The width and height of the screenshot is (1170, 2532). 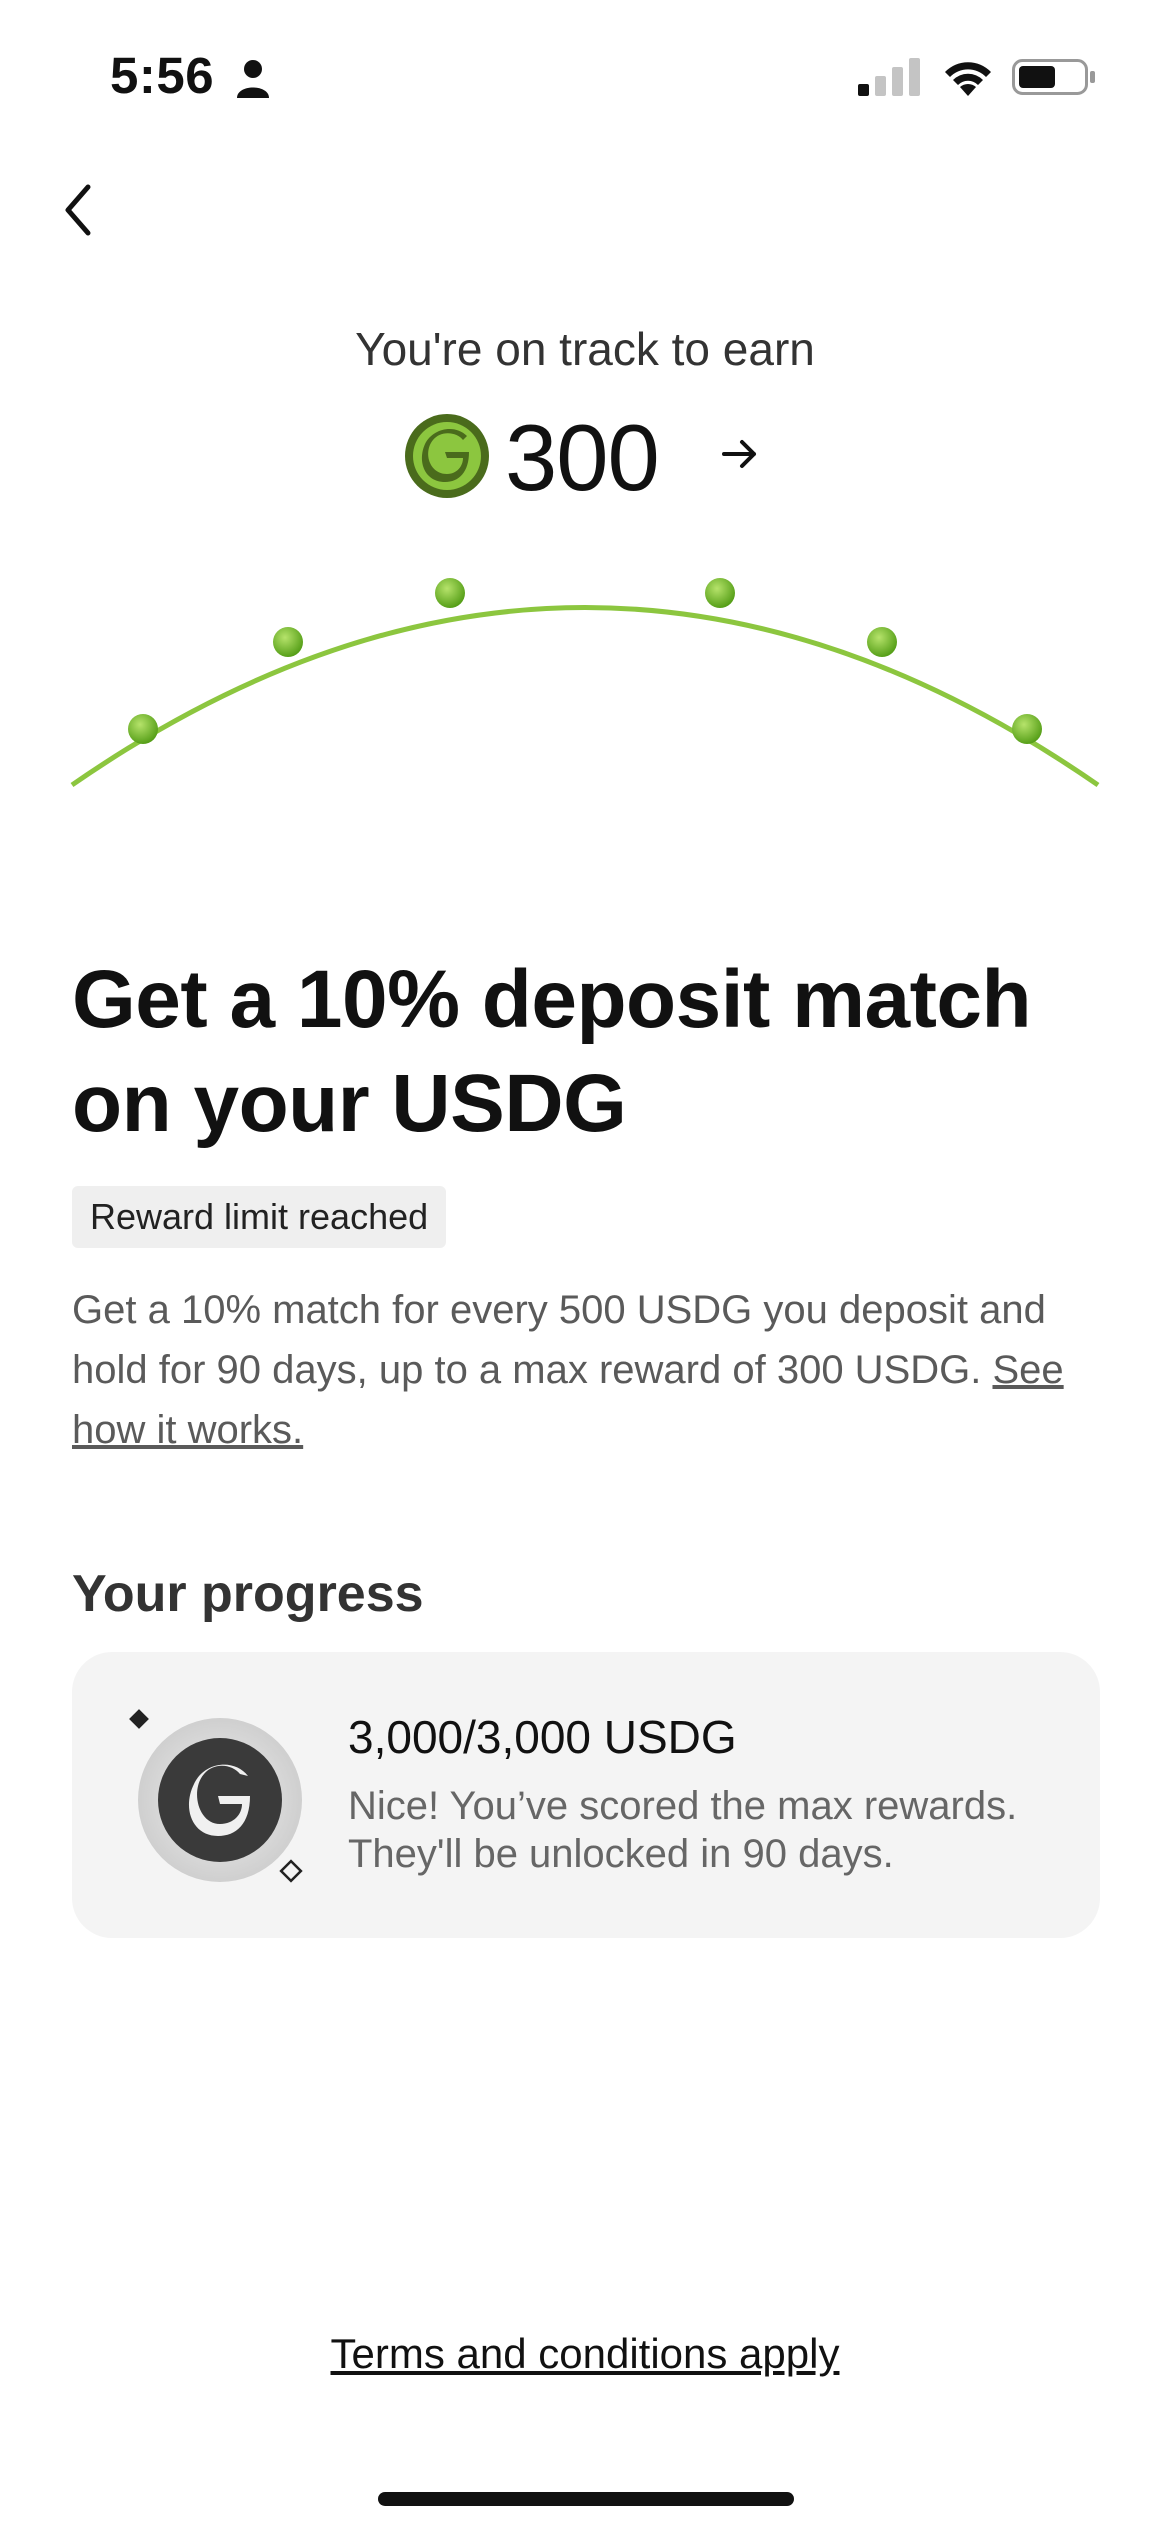 I want to click on arrow-right-icon, so click(x=739, y=454).